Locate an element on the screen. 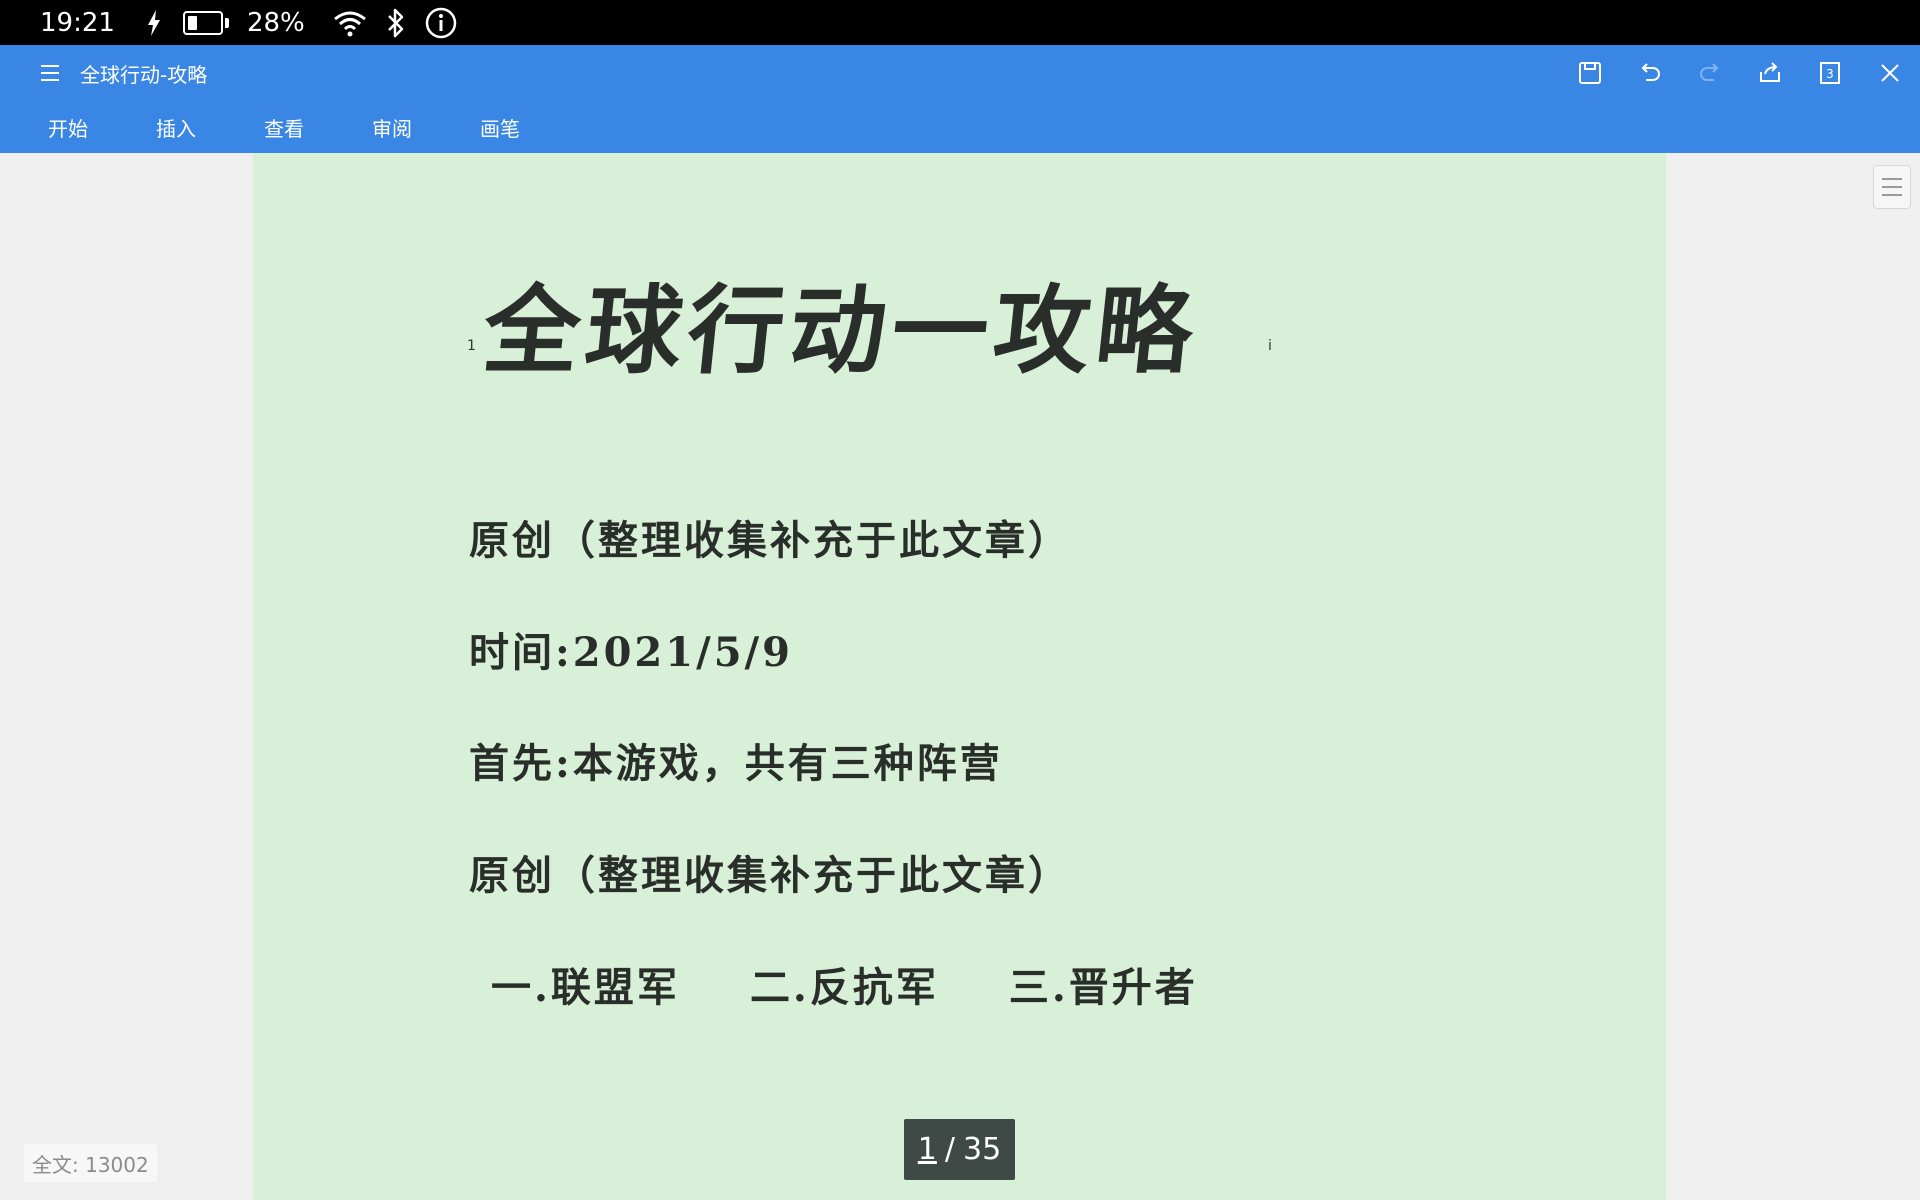  page-count-icon: 3 is located at coordinates (1830, 73).